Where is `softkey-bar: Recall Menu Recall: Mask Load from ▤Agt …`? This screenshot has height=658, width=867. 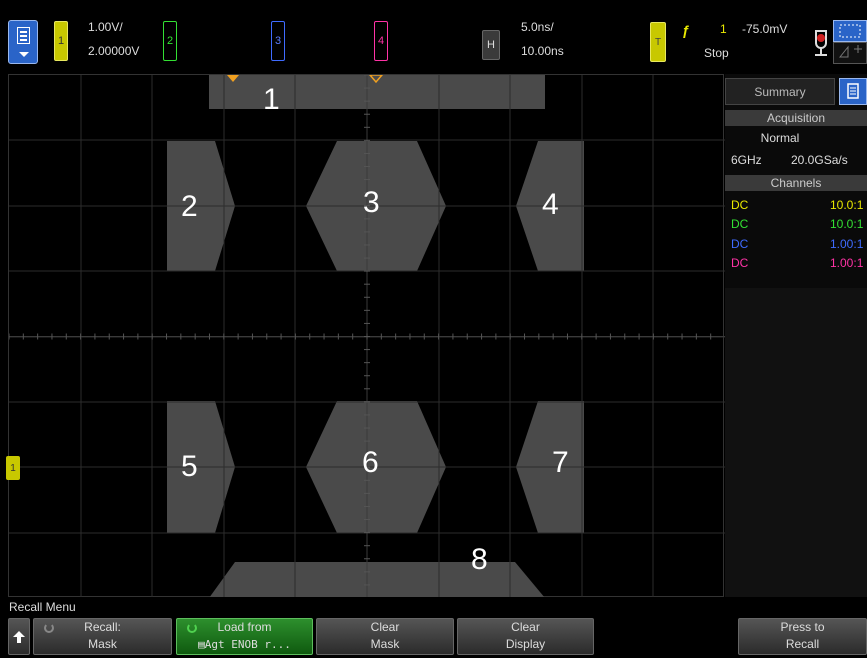 softkey-bar: Recall Menu Recall: Mask Load from ▤Agt … is located at coordinates (433, 627).